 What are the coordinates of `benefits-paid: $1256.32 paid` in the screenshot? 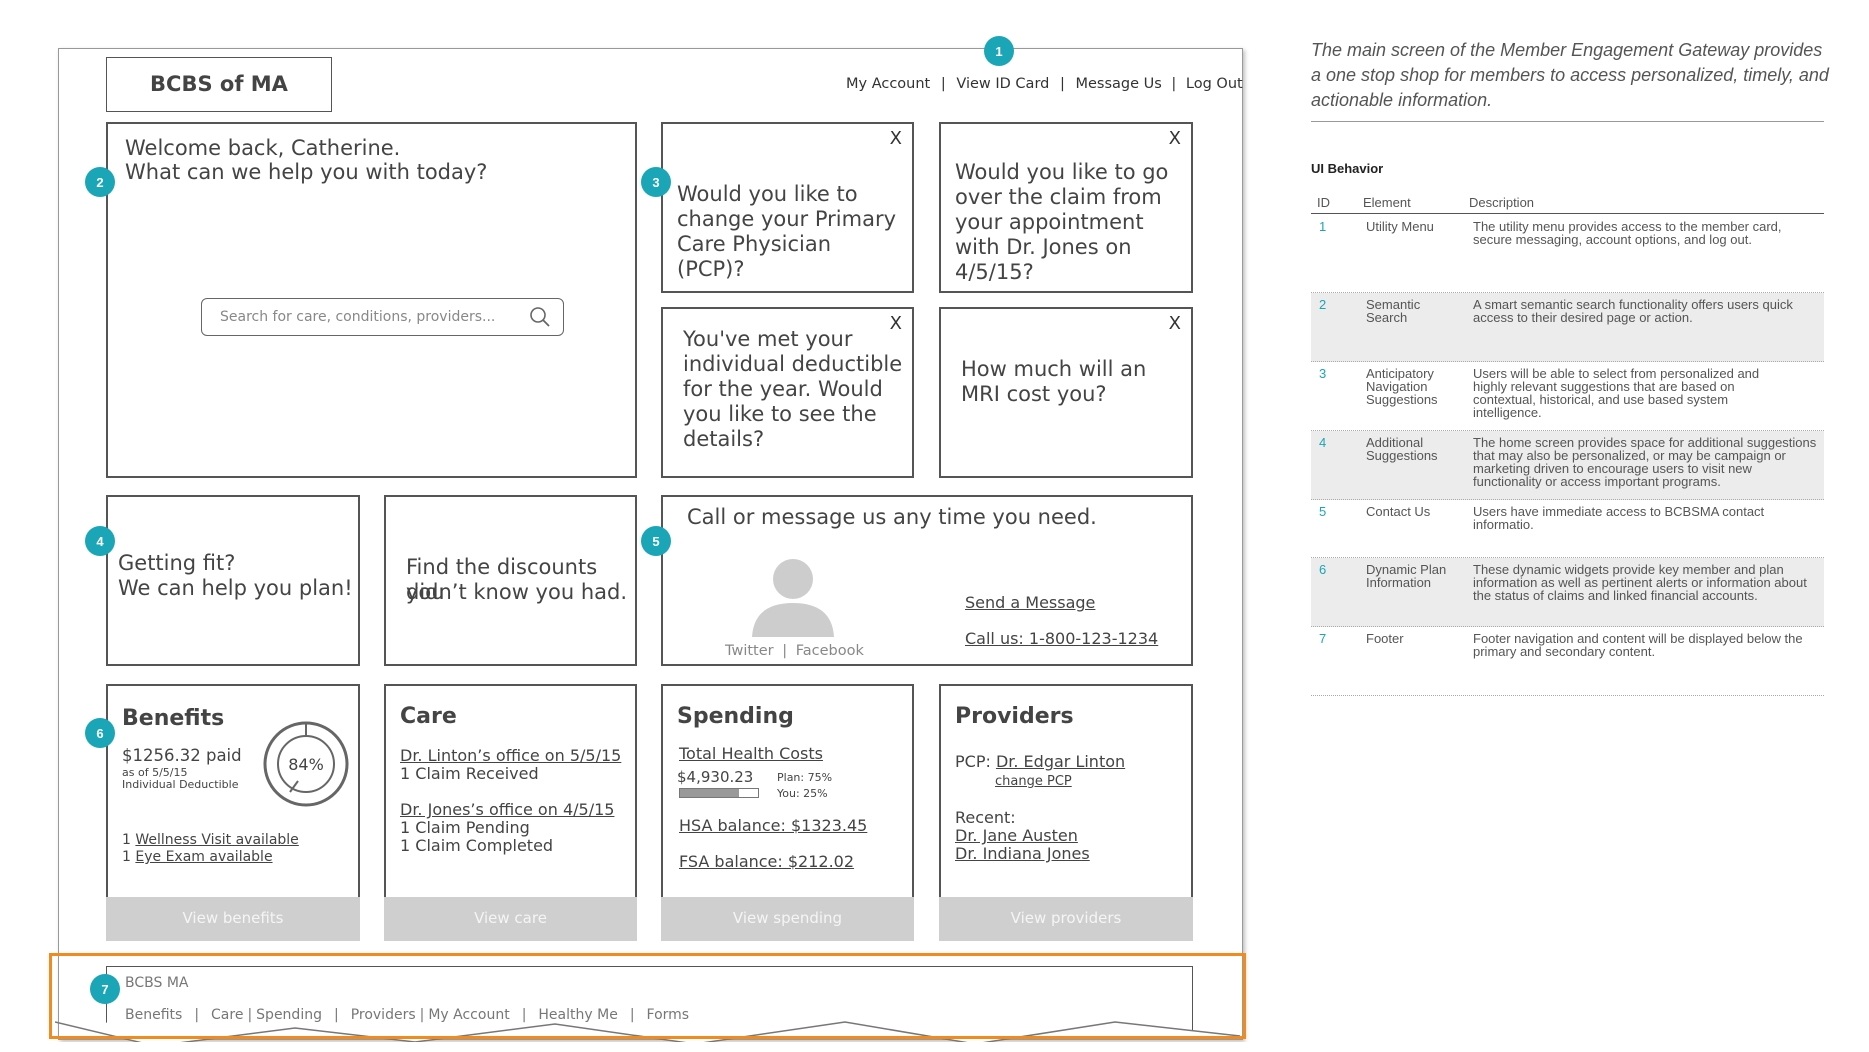 It's located at (182, 755).